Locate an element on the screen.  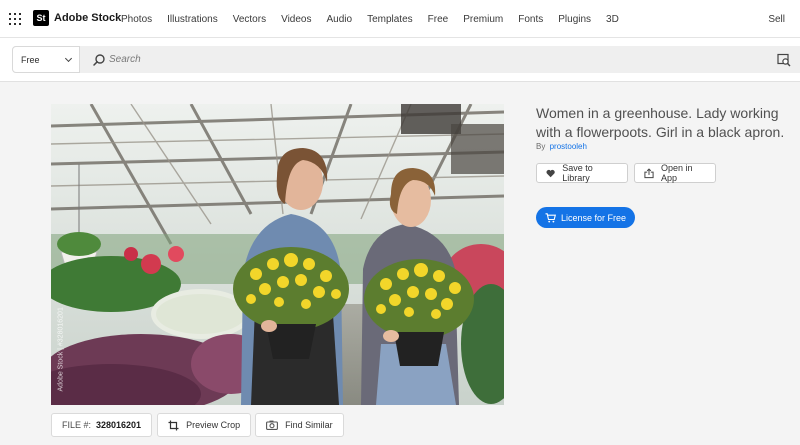
preview-crop-button: Preview Crop is located at coordinates (204, 425).